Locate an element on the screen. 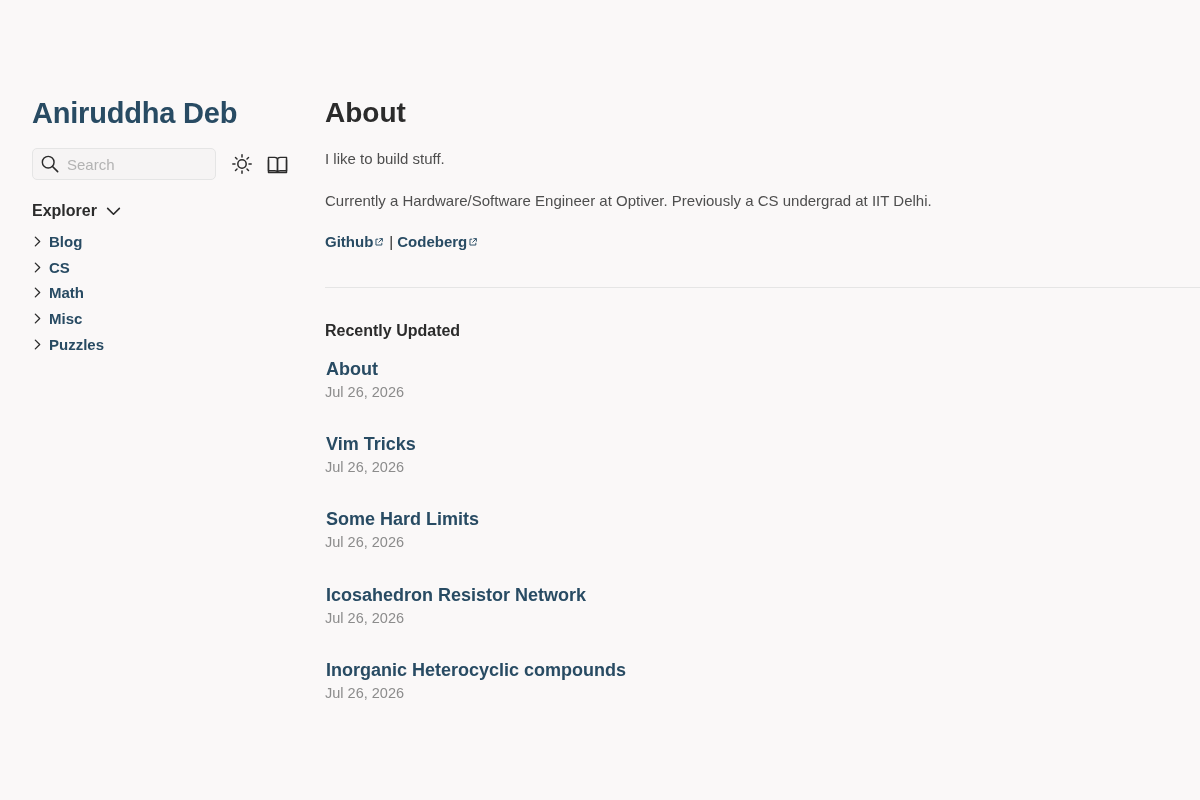 This screenshot has height=800, width=1200. explorer-toggle: Explorer is located at coordinates (76, 211).